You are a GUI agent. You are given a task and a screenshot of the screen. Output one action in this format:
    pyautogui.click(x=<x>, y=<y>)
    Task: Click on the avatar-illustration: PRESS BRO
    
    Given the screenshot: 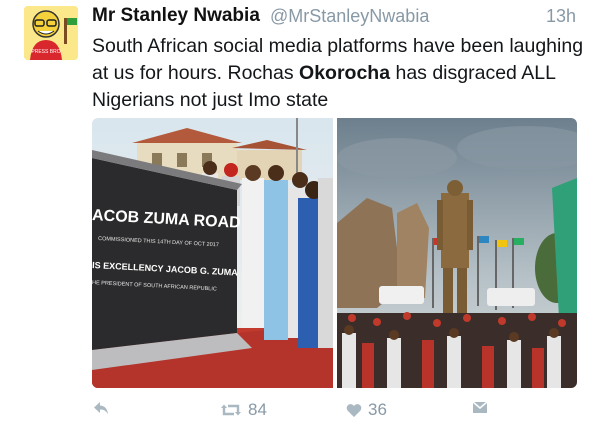 What is the action you would take?
    pyautogui.click(x=51, y=33)
    